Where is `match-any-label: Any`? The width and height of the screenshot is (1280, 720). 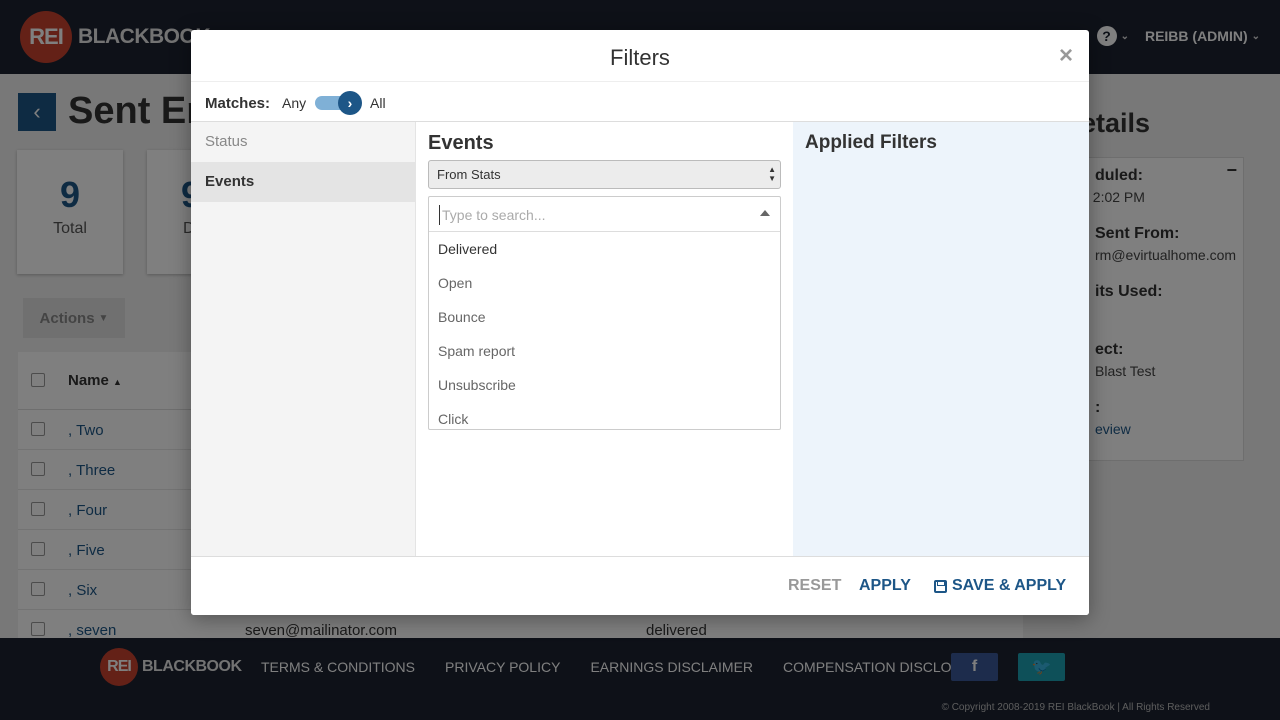 match-any-label: Any is located at coordinates (294, 103).